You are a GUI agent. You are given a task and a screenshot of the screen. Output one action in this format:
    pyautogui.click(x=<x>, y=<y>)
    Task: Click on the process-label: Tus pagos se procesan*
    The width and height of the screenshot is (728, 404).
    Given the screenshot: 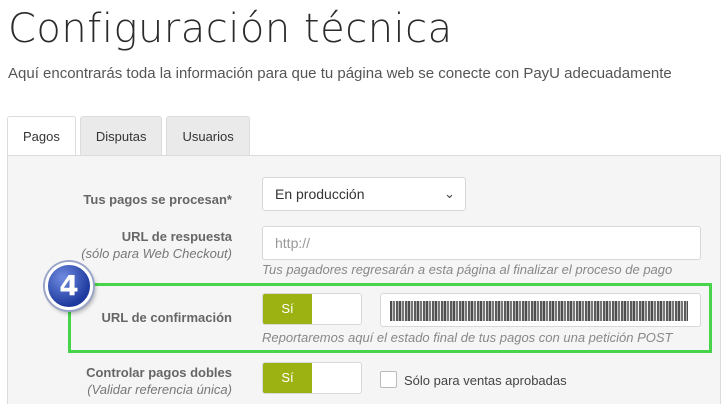 What is the action you would take?
    pyautogui.click(x=157, y=199)
    